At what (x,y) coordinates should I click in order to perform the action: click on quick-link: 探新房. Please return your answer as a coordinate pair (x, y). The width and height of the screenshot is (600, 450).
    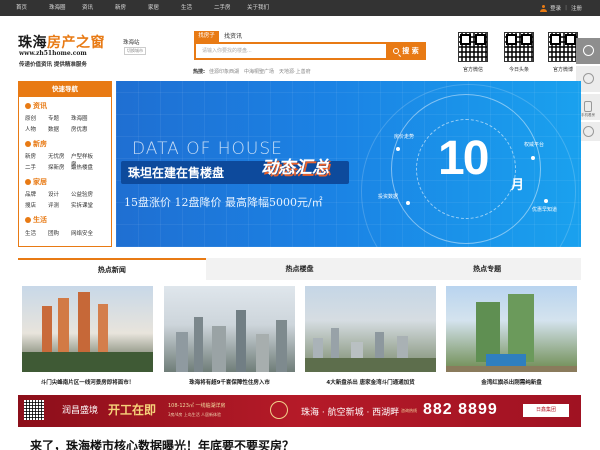
    Looking at the image, I should click on (59, 167).